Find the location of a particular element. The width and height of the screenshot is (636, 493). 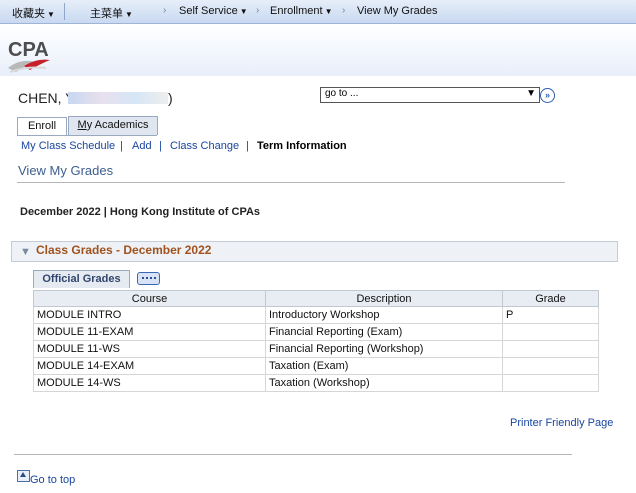

go-to-top-icon is located at coordinates (23, 476).